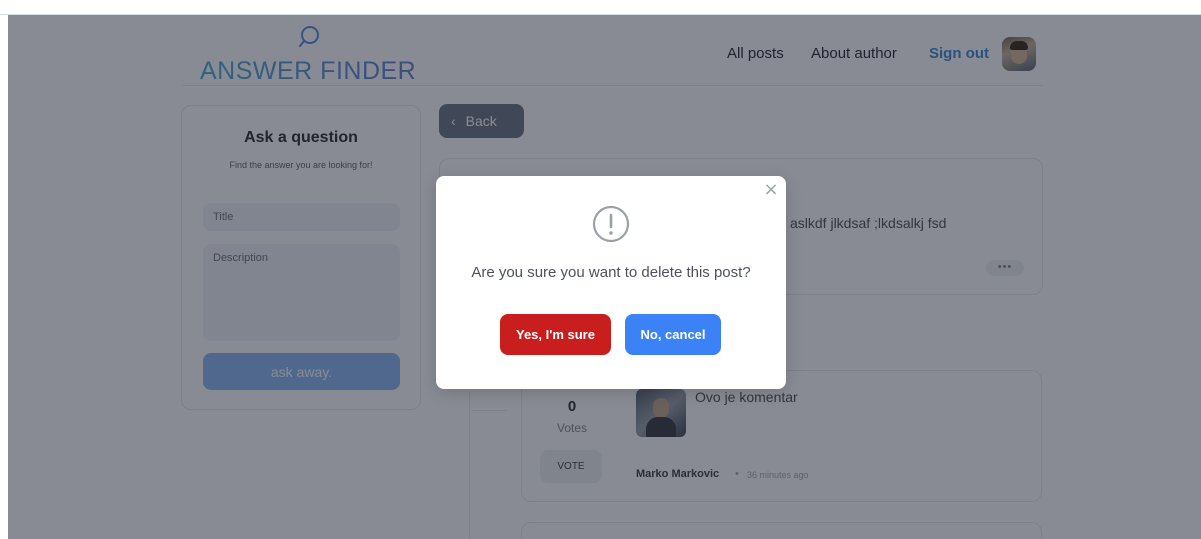  Describe the element at coordinates (771, 190) in the screenshot. I see `close-icon: ×` at that location.